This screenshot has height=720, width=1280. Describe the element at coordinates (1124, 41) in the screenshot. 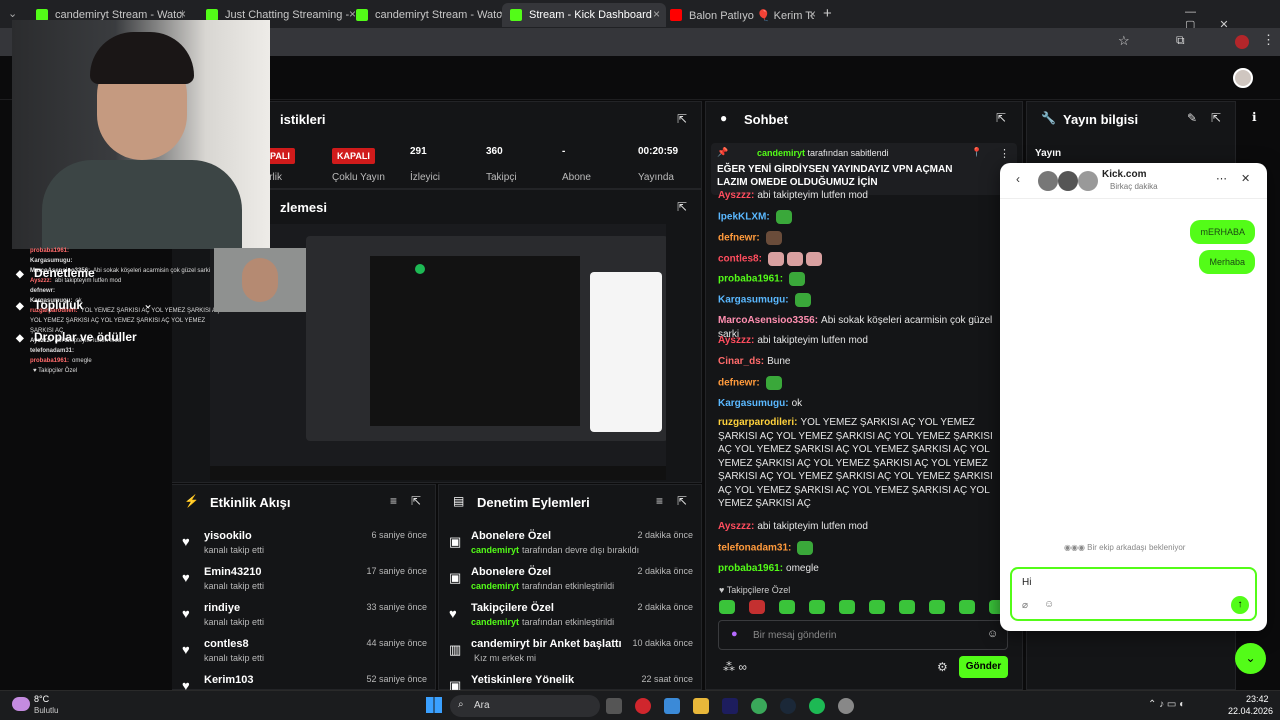

I see `bookmark-star-icon: ☆` at that location.